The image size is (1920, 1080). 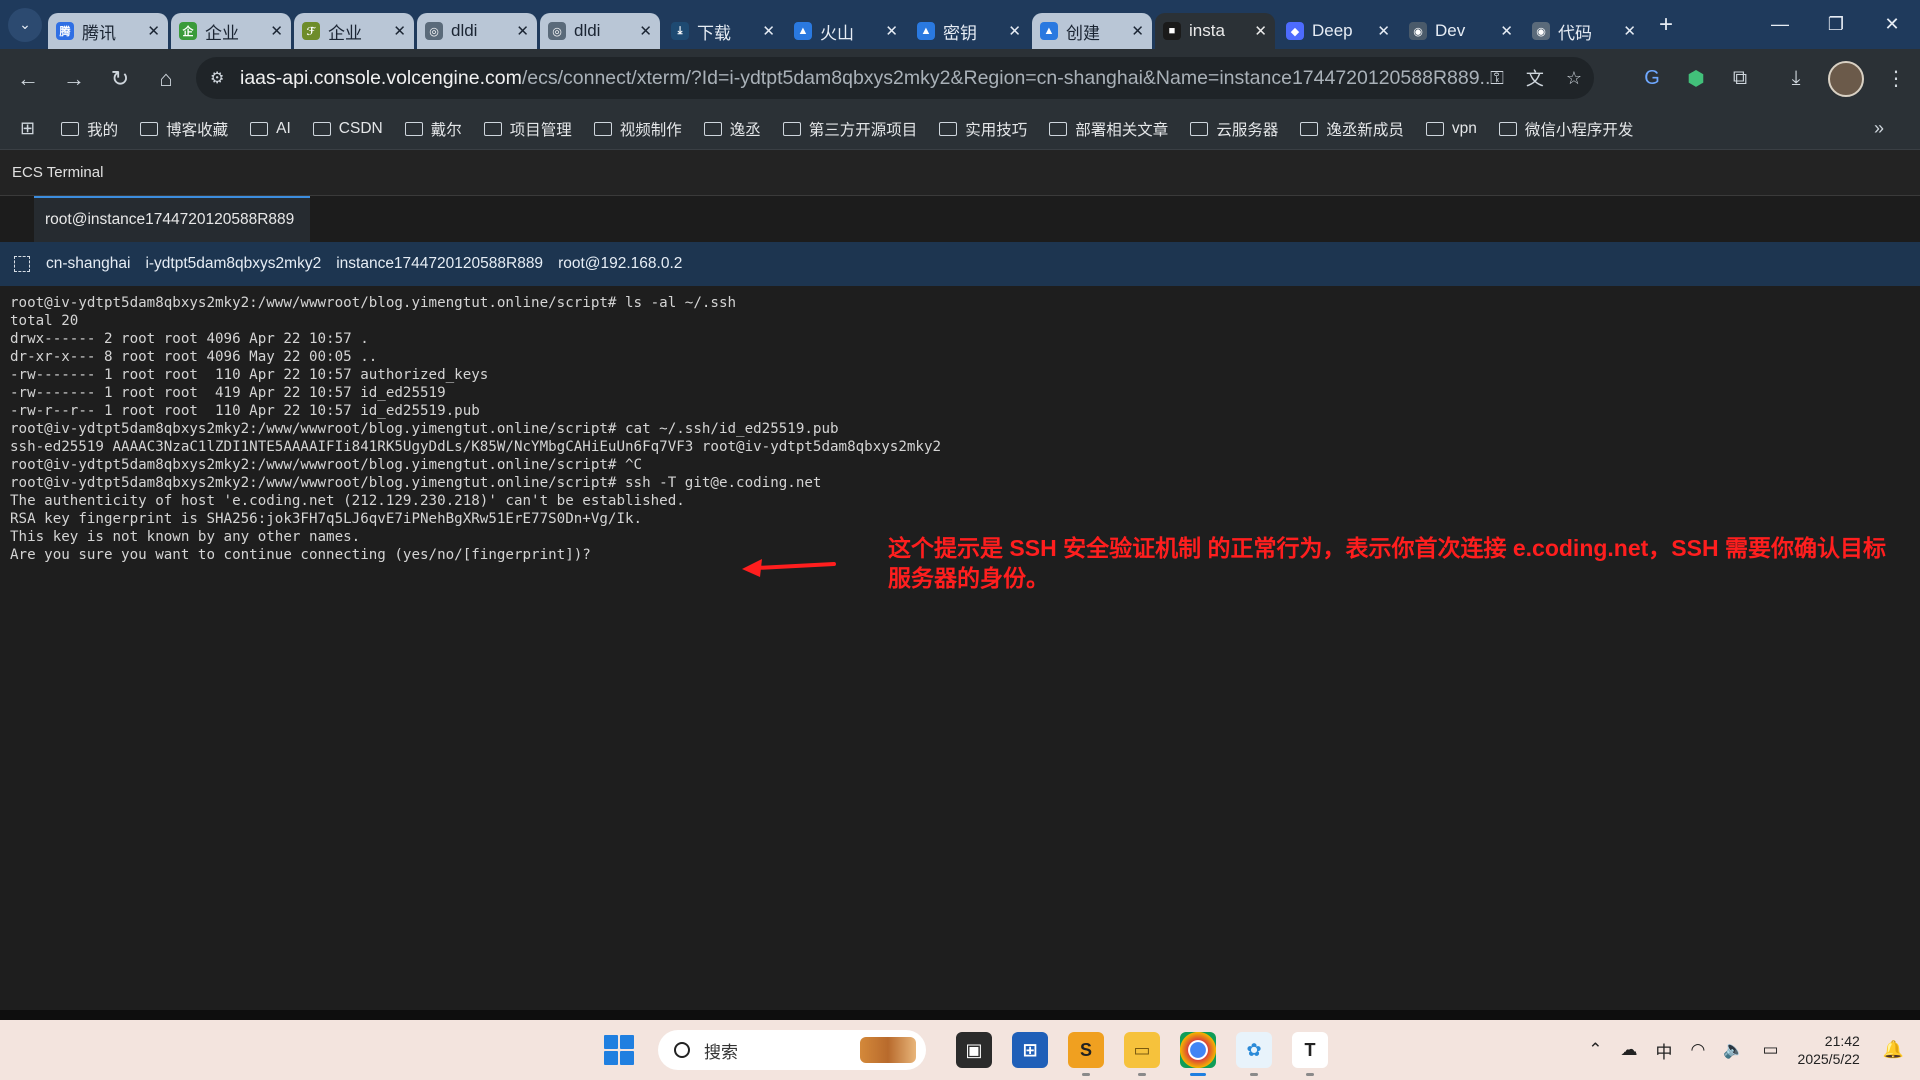 I want to click on typora-icon: T, so click(x=1310, y=1054).